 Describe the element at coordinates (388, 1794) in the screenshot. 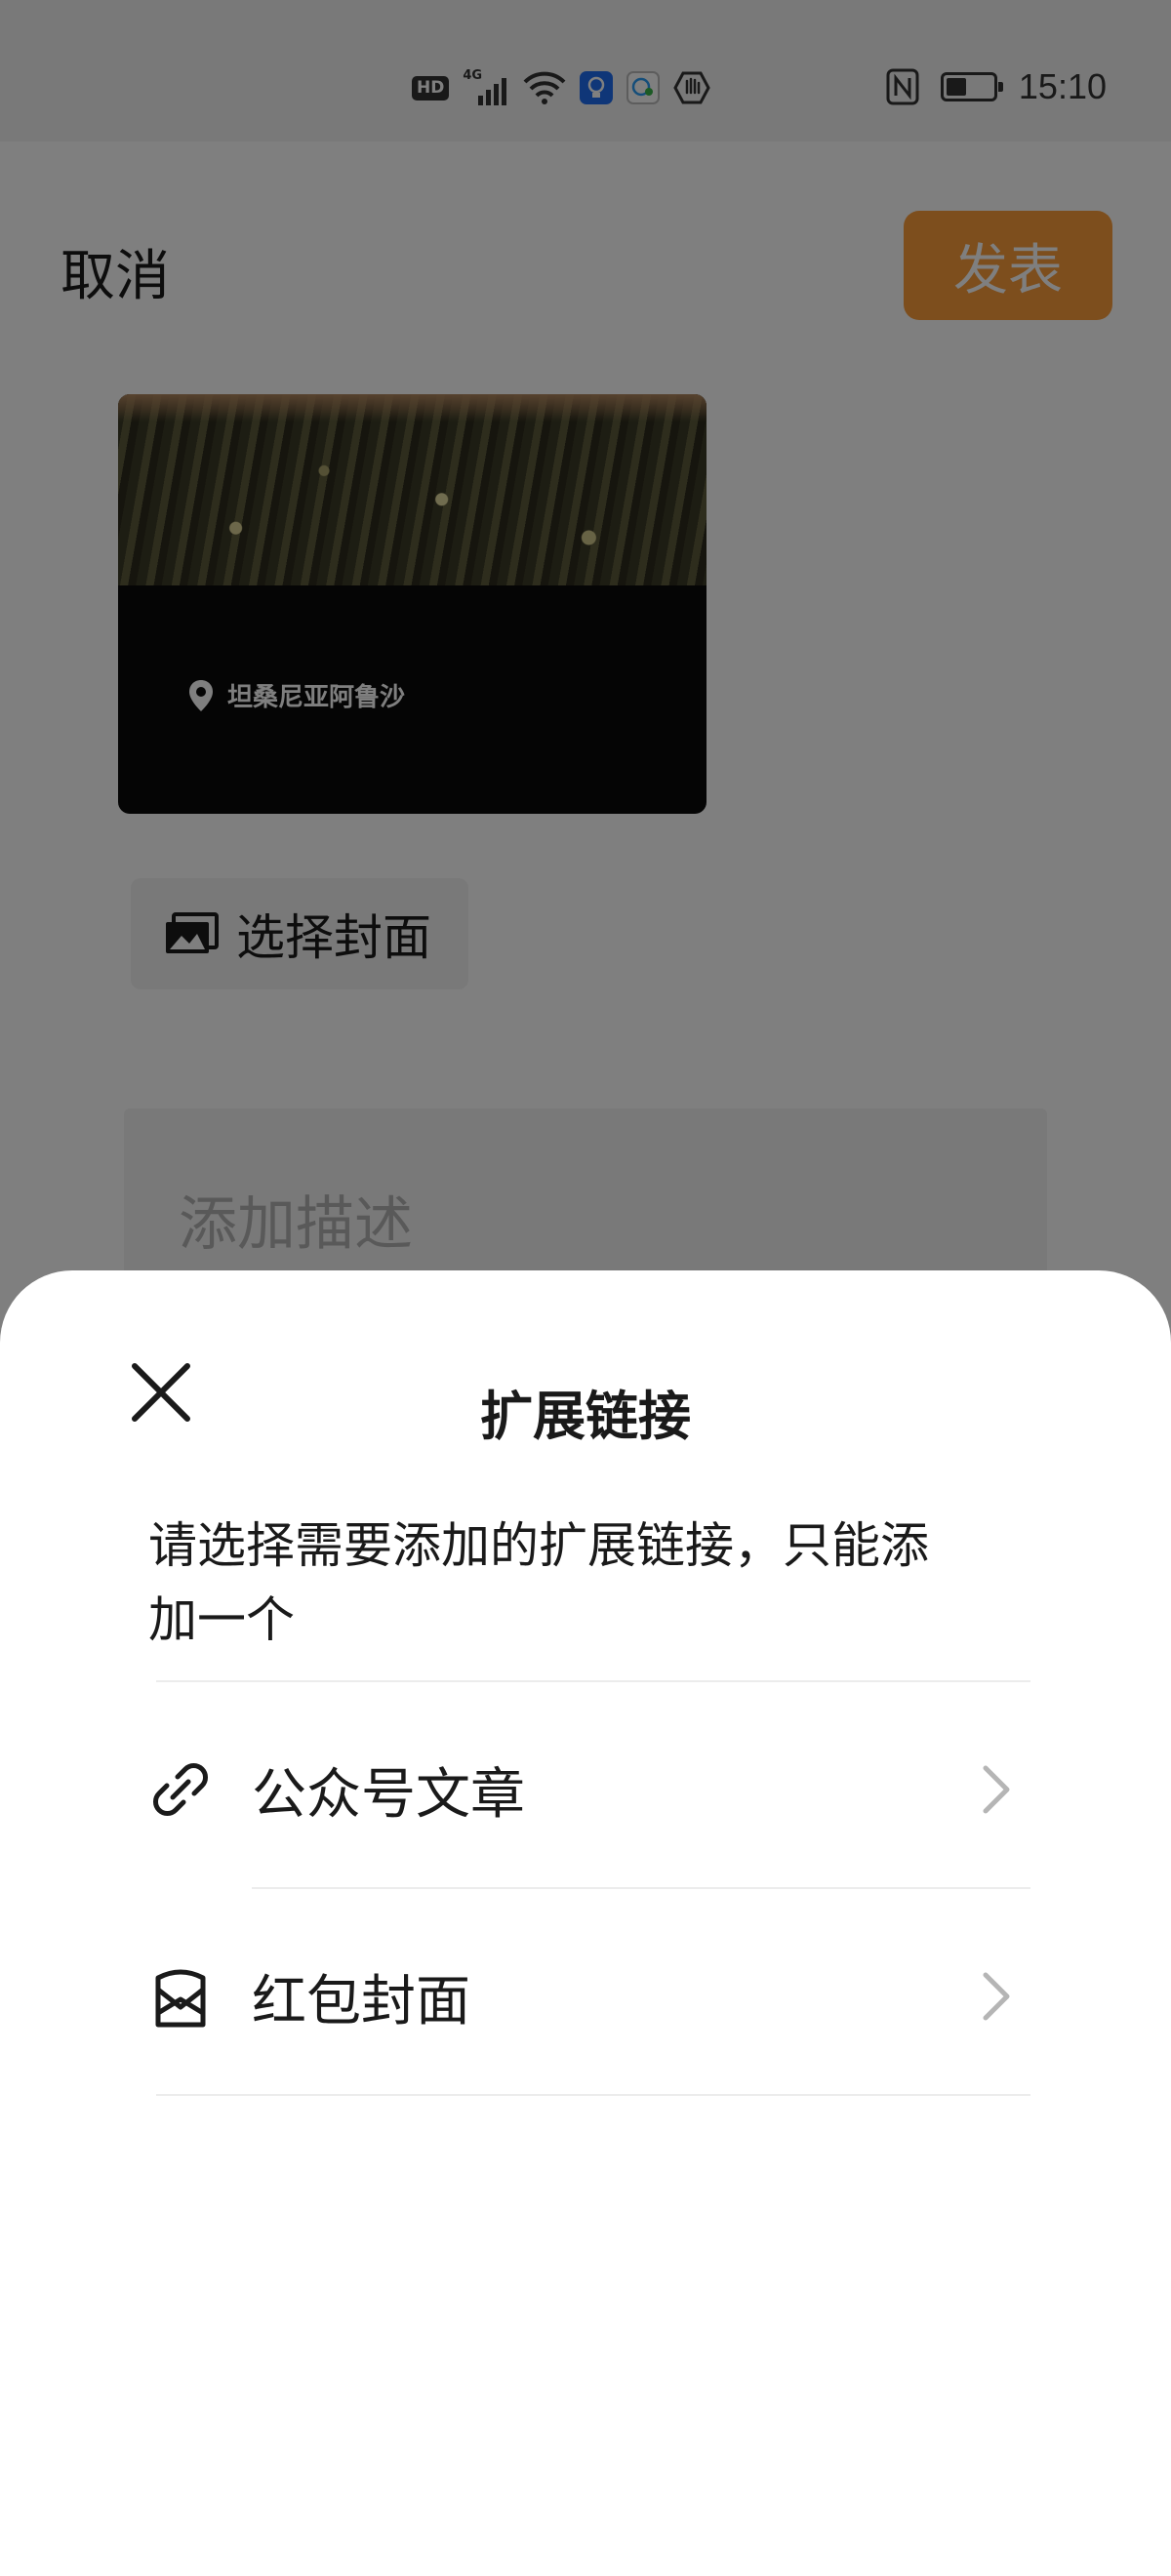

I see `list-item-label: 公众号文章` at that location.